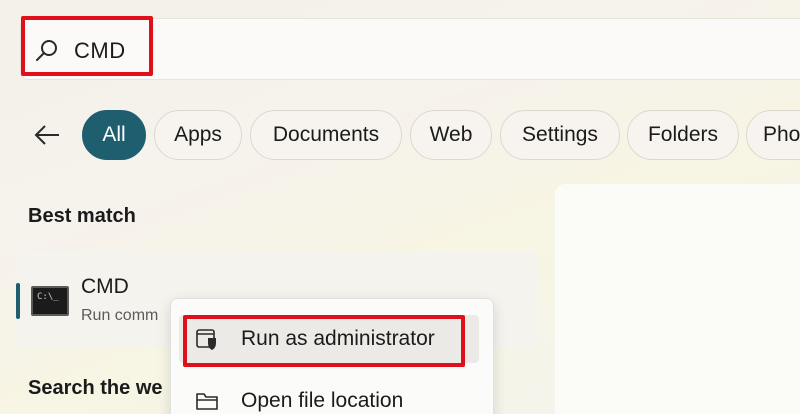 The image size is (800, 414). I want to click on menu-item-open-file-location: Open file location, so click(329, 395).